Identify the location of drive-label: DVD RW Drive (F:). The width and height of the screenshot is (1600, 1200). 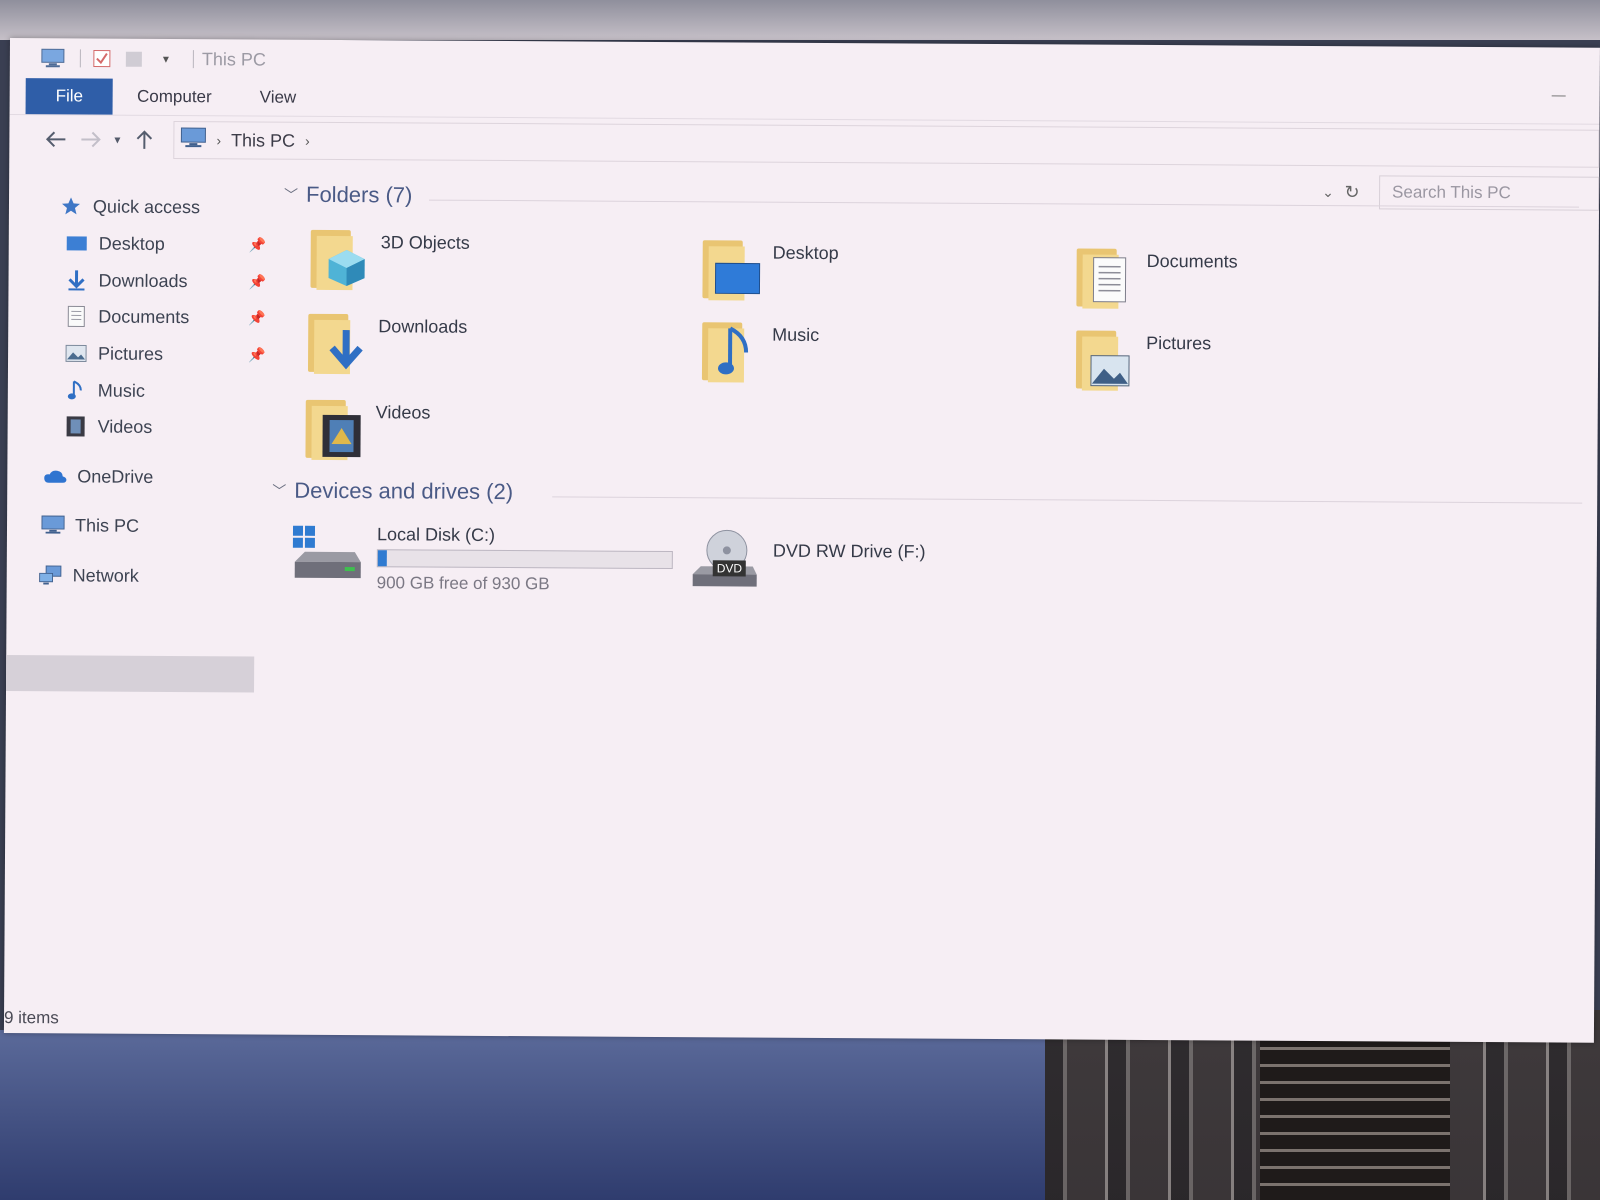
(849, 551).